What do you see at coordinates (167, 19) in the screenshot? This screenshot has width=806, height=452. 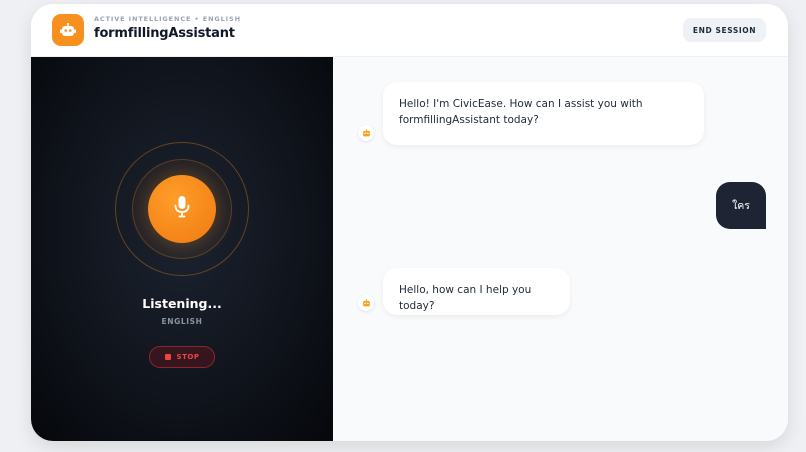 I see `header-subtitle: ACTIVE INTELLIGENCE • ENGLISH` at bounding box center [167, 19].